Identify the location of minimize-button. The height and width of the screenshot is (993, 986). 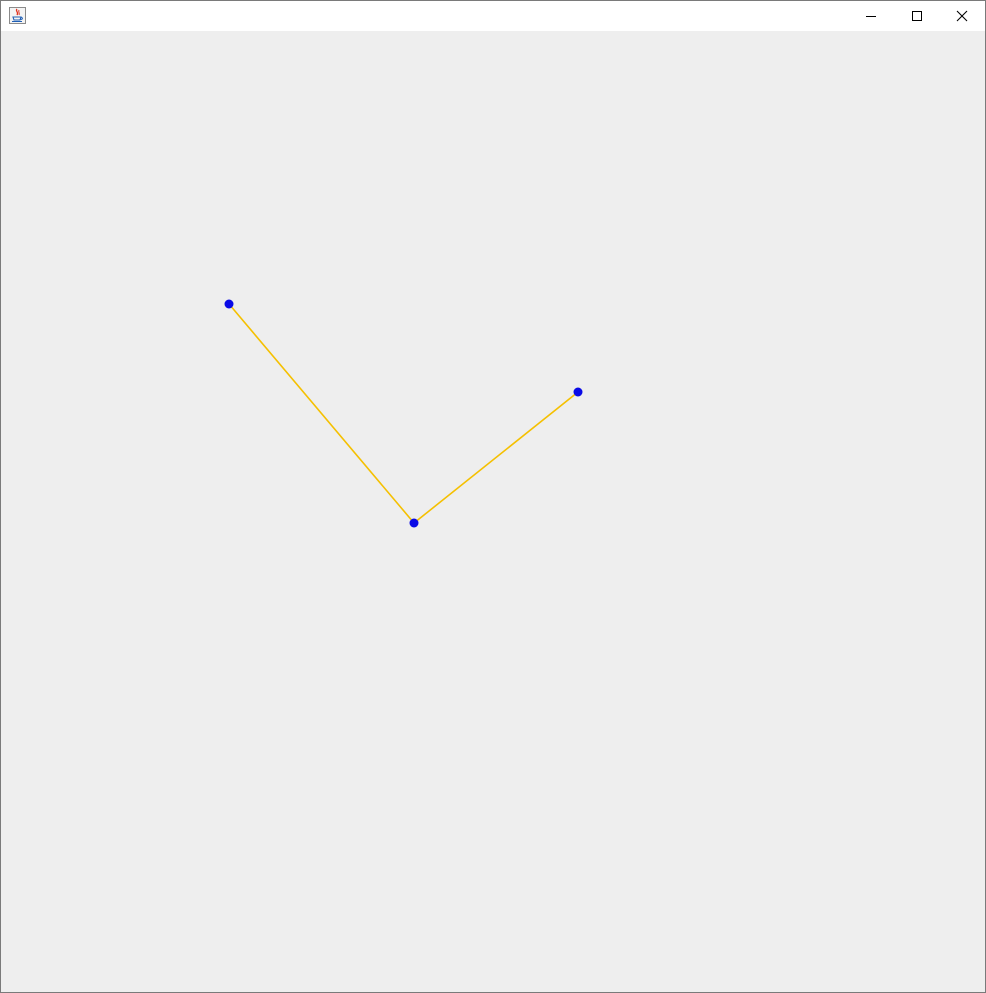
(871, 16).